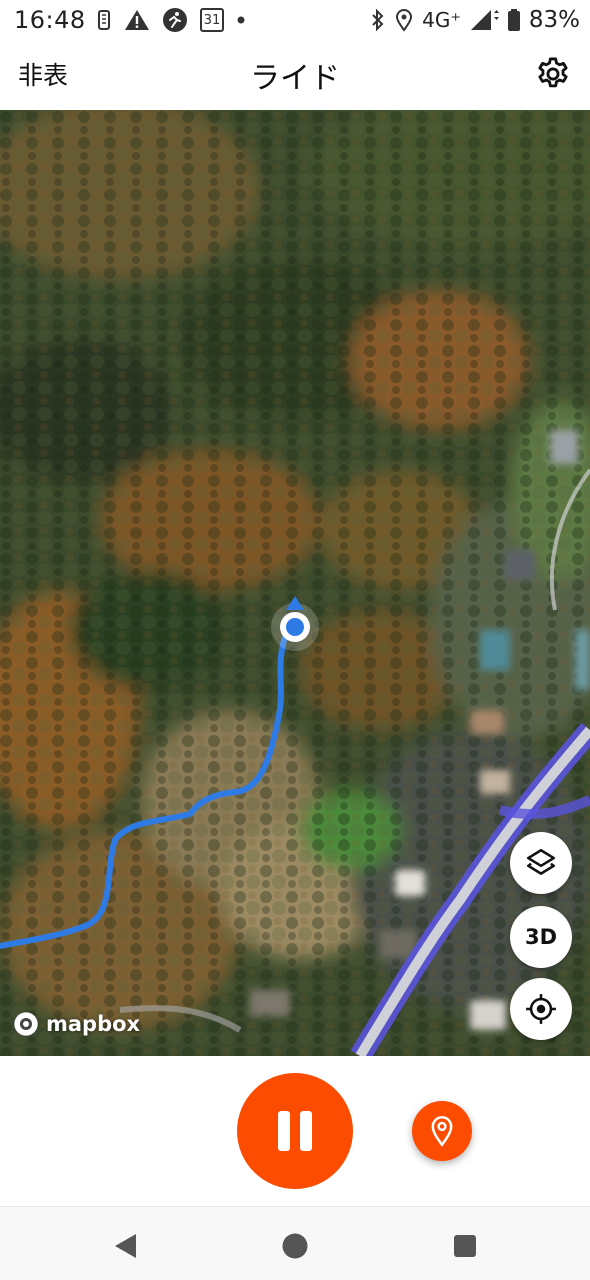 The width and height of the screenshot is (590, 1280). I want to click on pause-icon, so click(295, 1131).